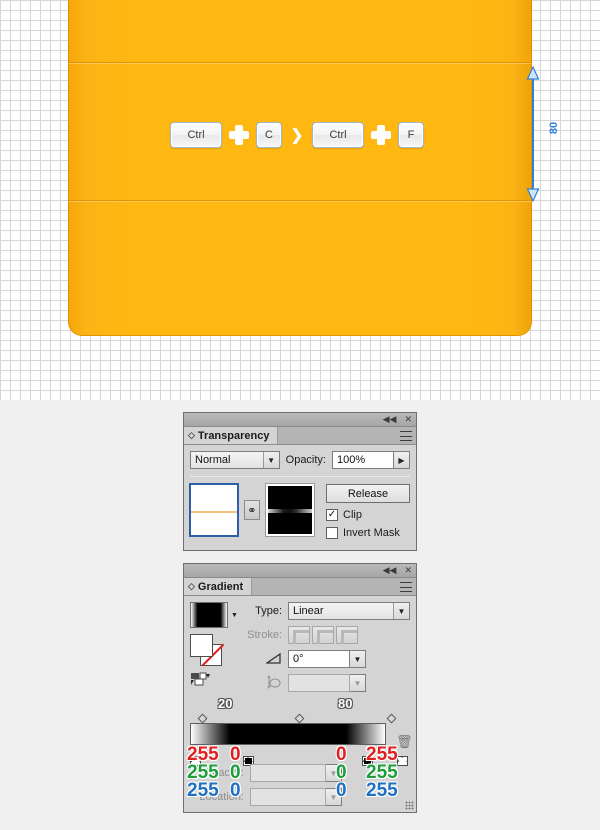 Image resolution: width=600 pixels, height=830 pixels. What do you see at coordinates (269, 135) in the screenshot?
I see `key-c: C` at bounding box center [269, 135].